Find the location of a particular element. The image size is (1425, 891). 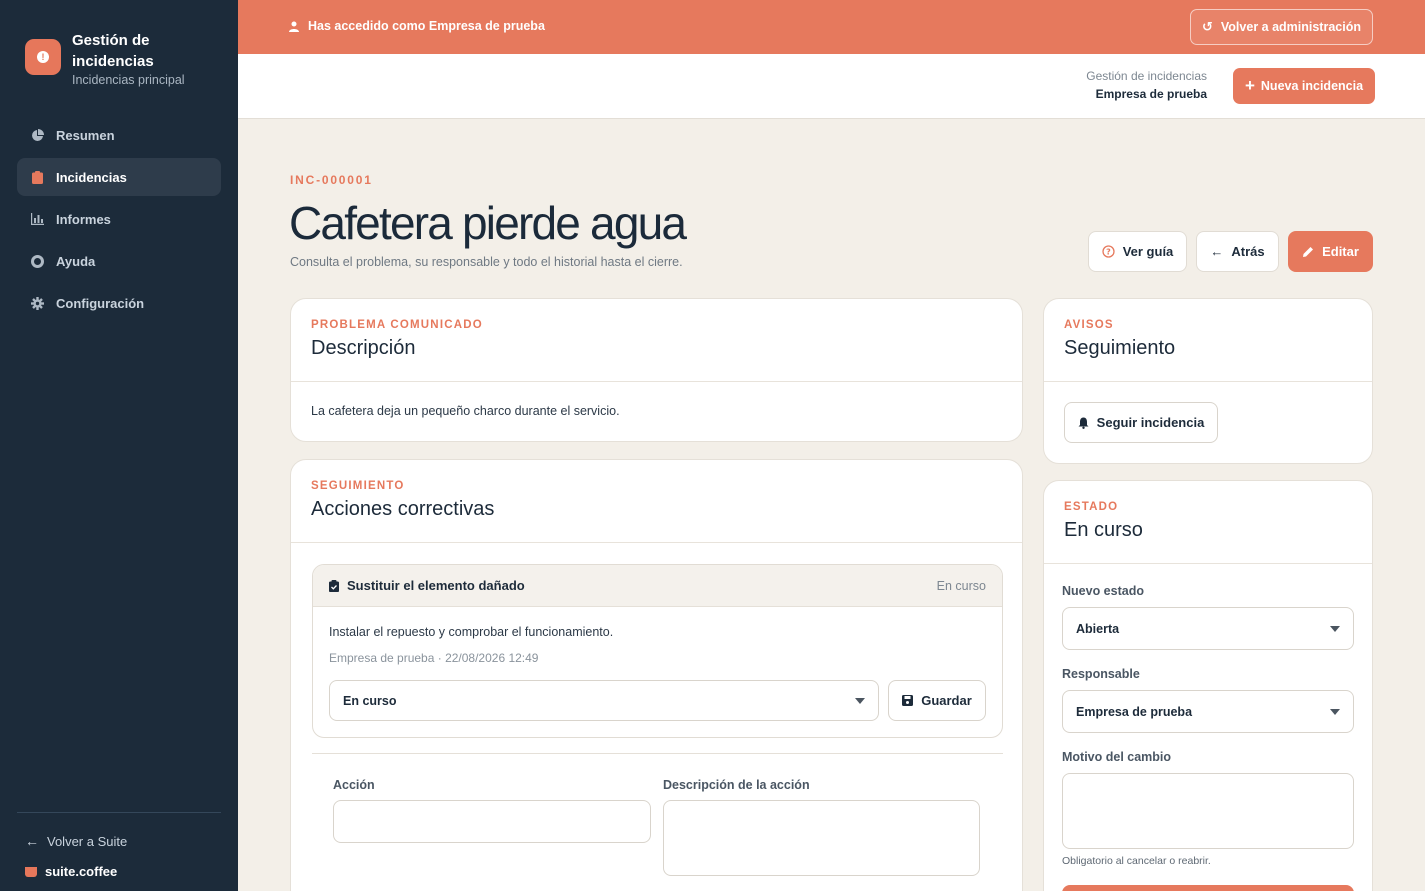

reason-textarea is located at coordinates (1208, 811).